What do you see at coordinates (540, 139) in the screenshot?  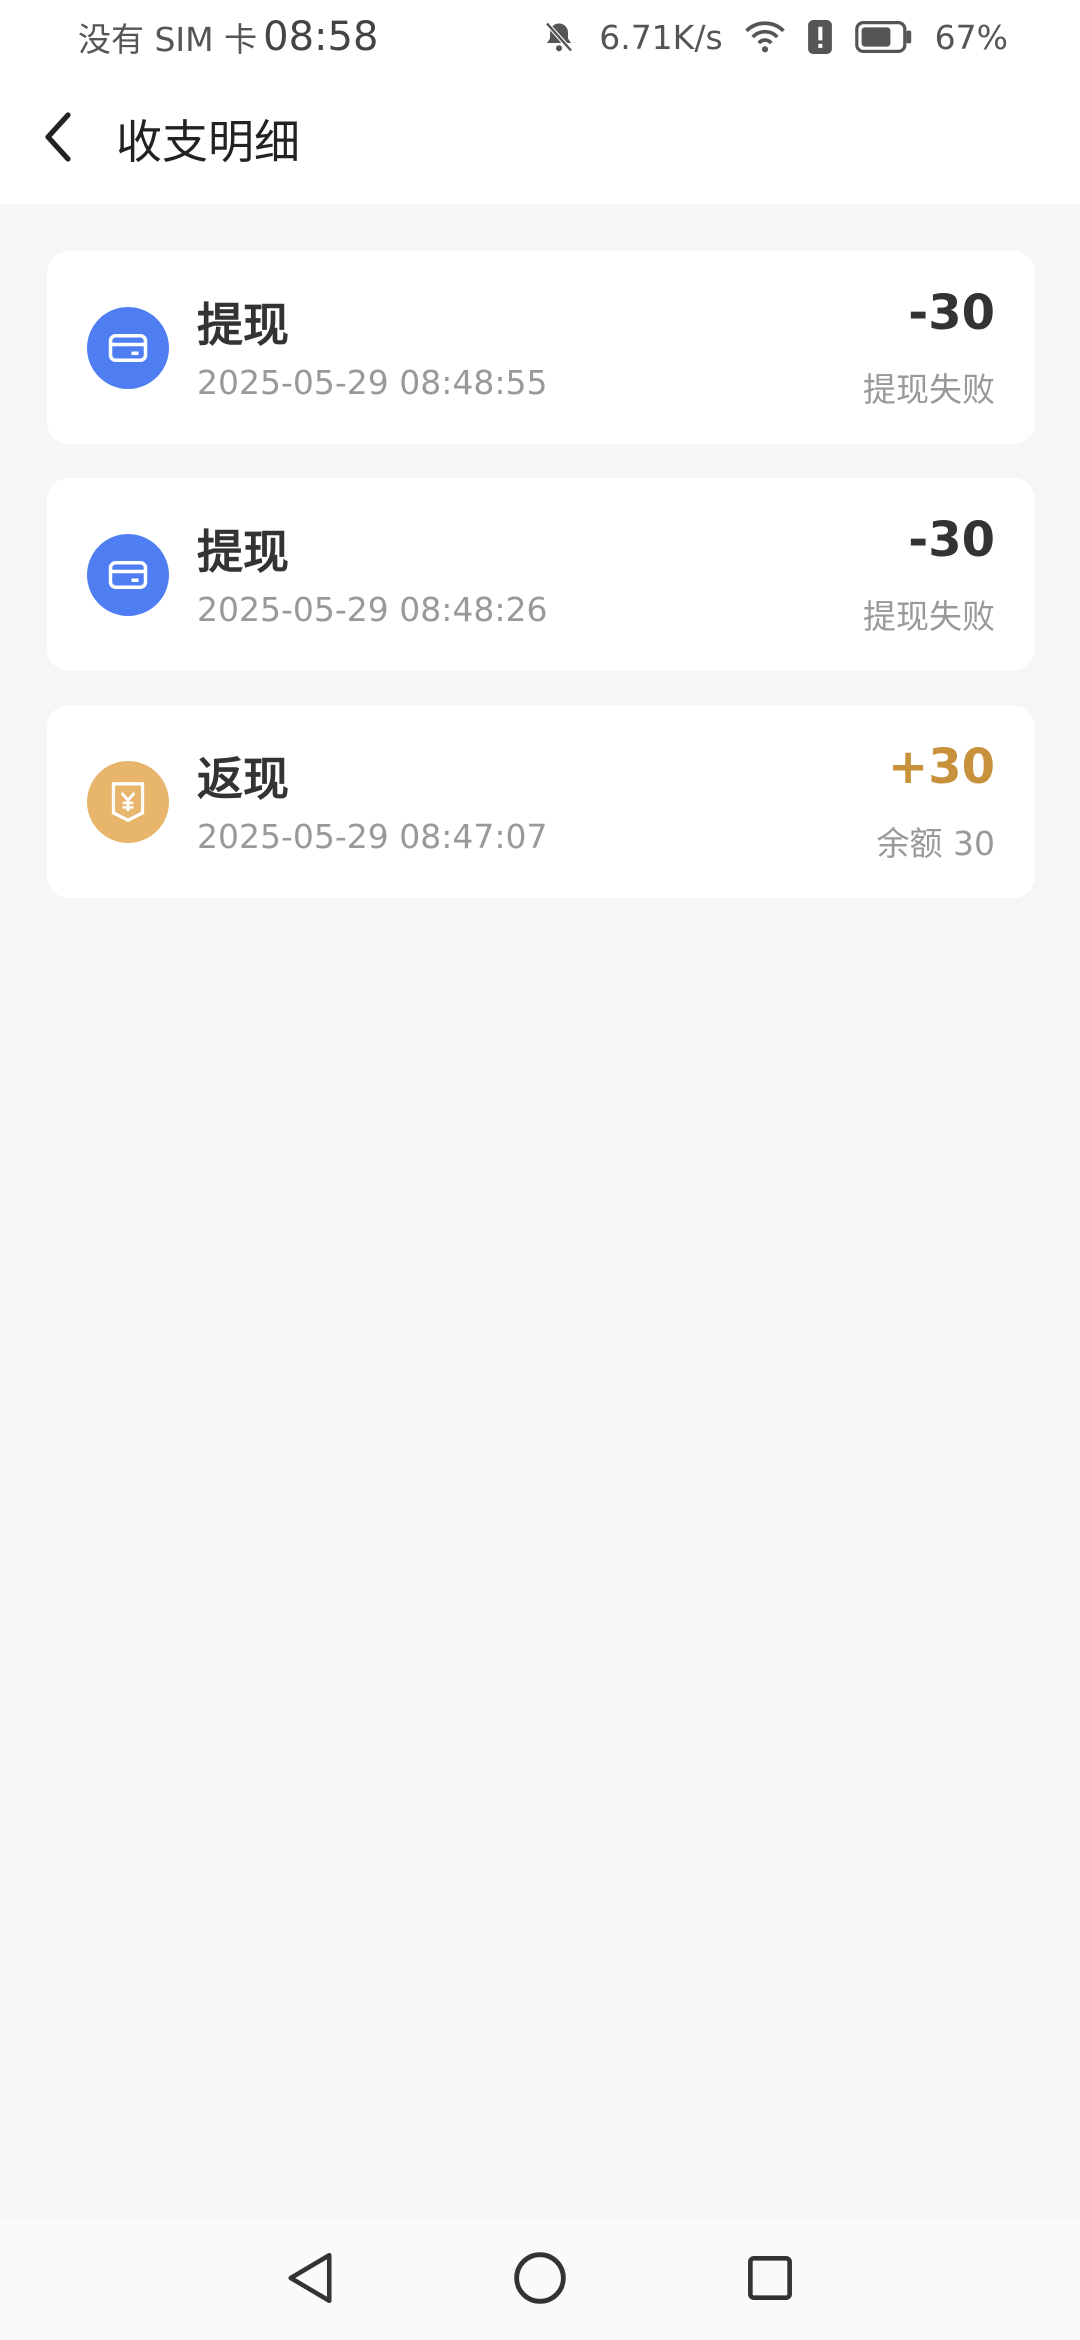 I see `nav-header: 收支明细` at bounding box center [540, 139].